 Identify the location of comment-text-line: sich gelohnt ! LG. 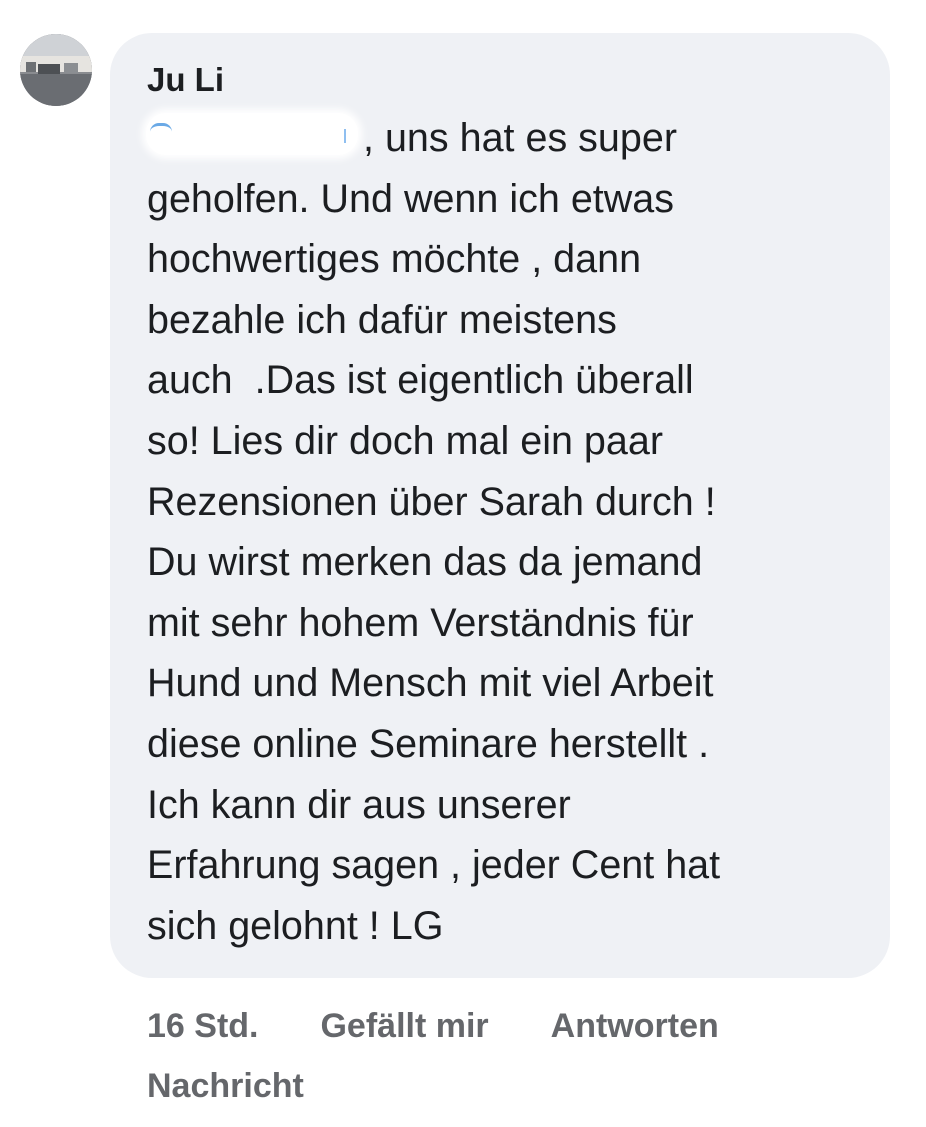
(295, 925).